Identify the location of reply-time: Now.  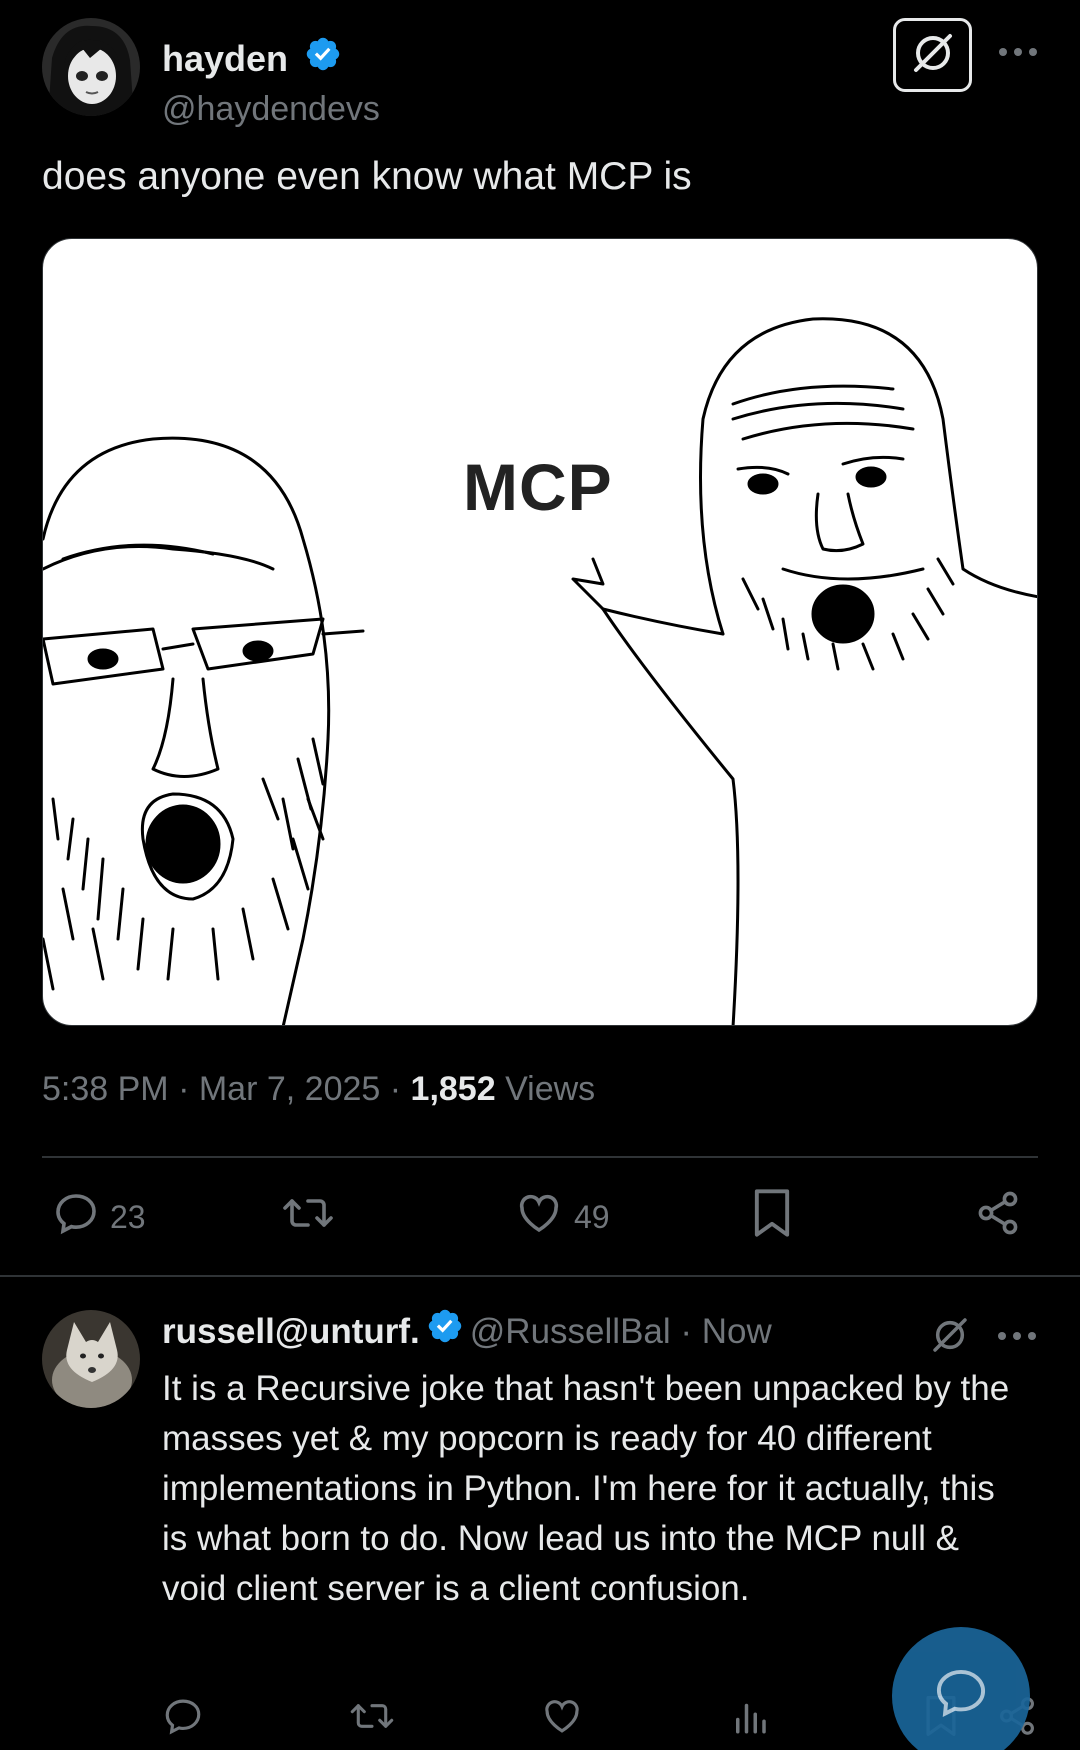
(737, 1331).